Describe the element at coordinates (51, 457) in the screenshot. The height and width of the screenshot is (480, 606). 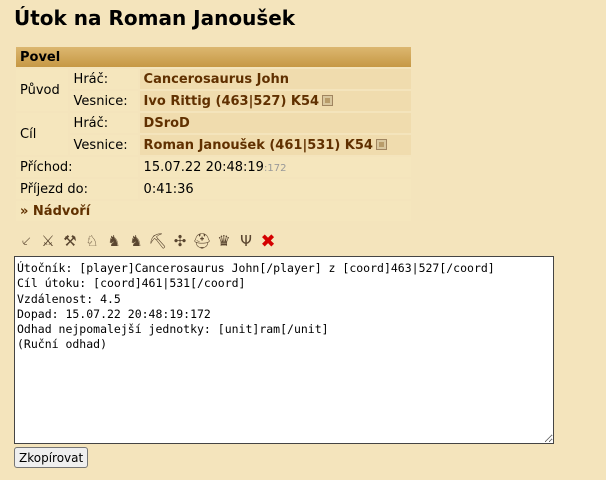
I see `copy-button: Zkopírovat` at that location.